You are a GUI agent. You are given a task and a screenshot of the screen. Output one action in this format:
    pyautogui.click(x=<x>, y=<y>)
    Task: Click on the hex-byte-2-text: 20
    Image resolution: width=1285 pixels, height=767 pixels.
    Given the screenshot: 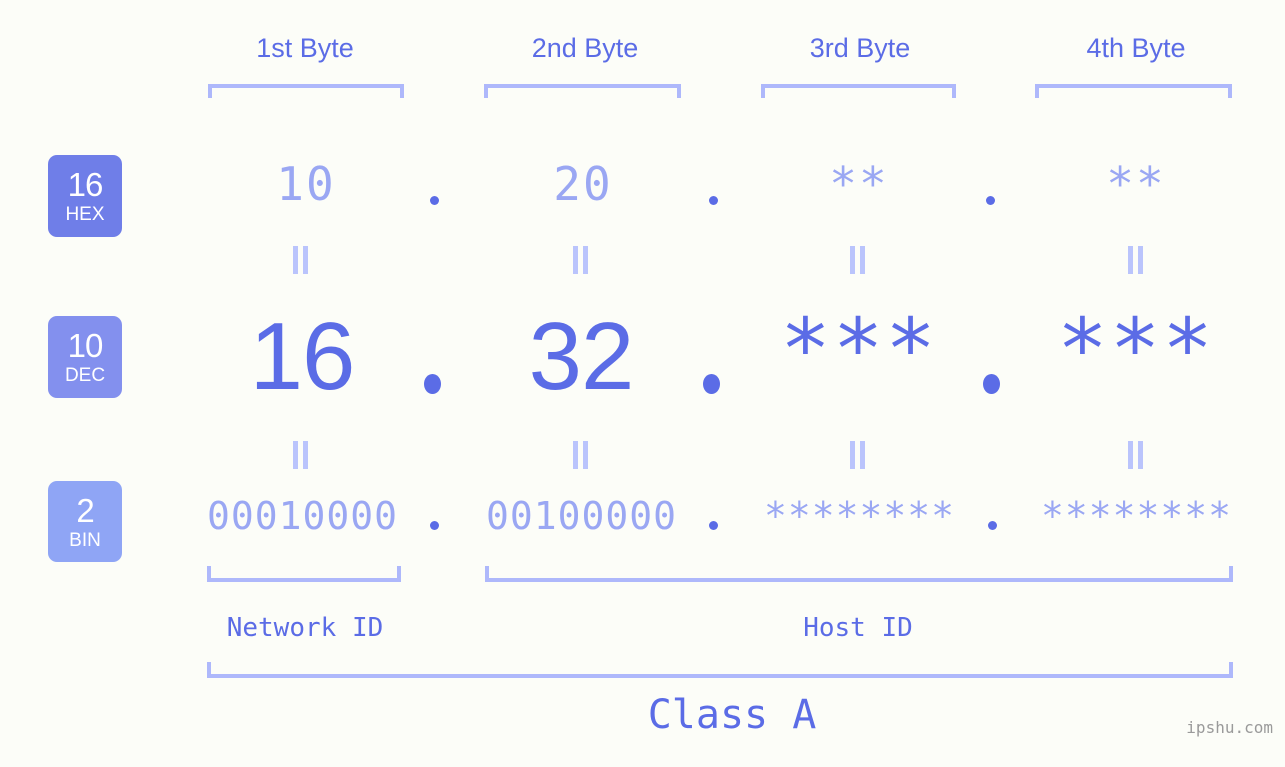 What is the action you would take?
    pyautogui.click(x=583, y=184)
    